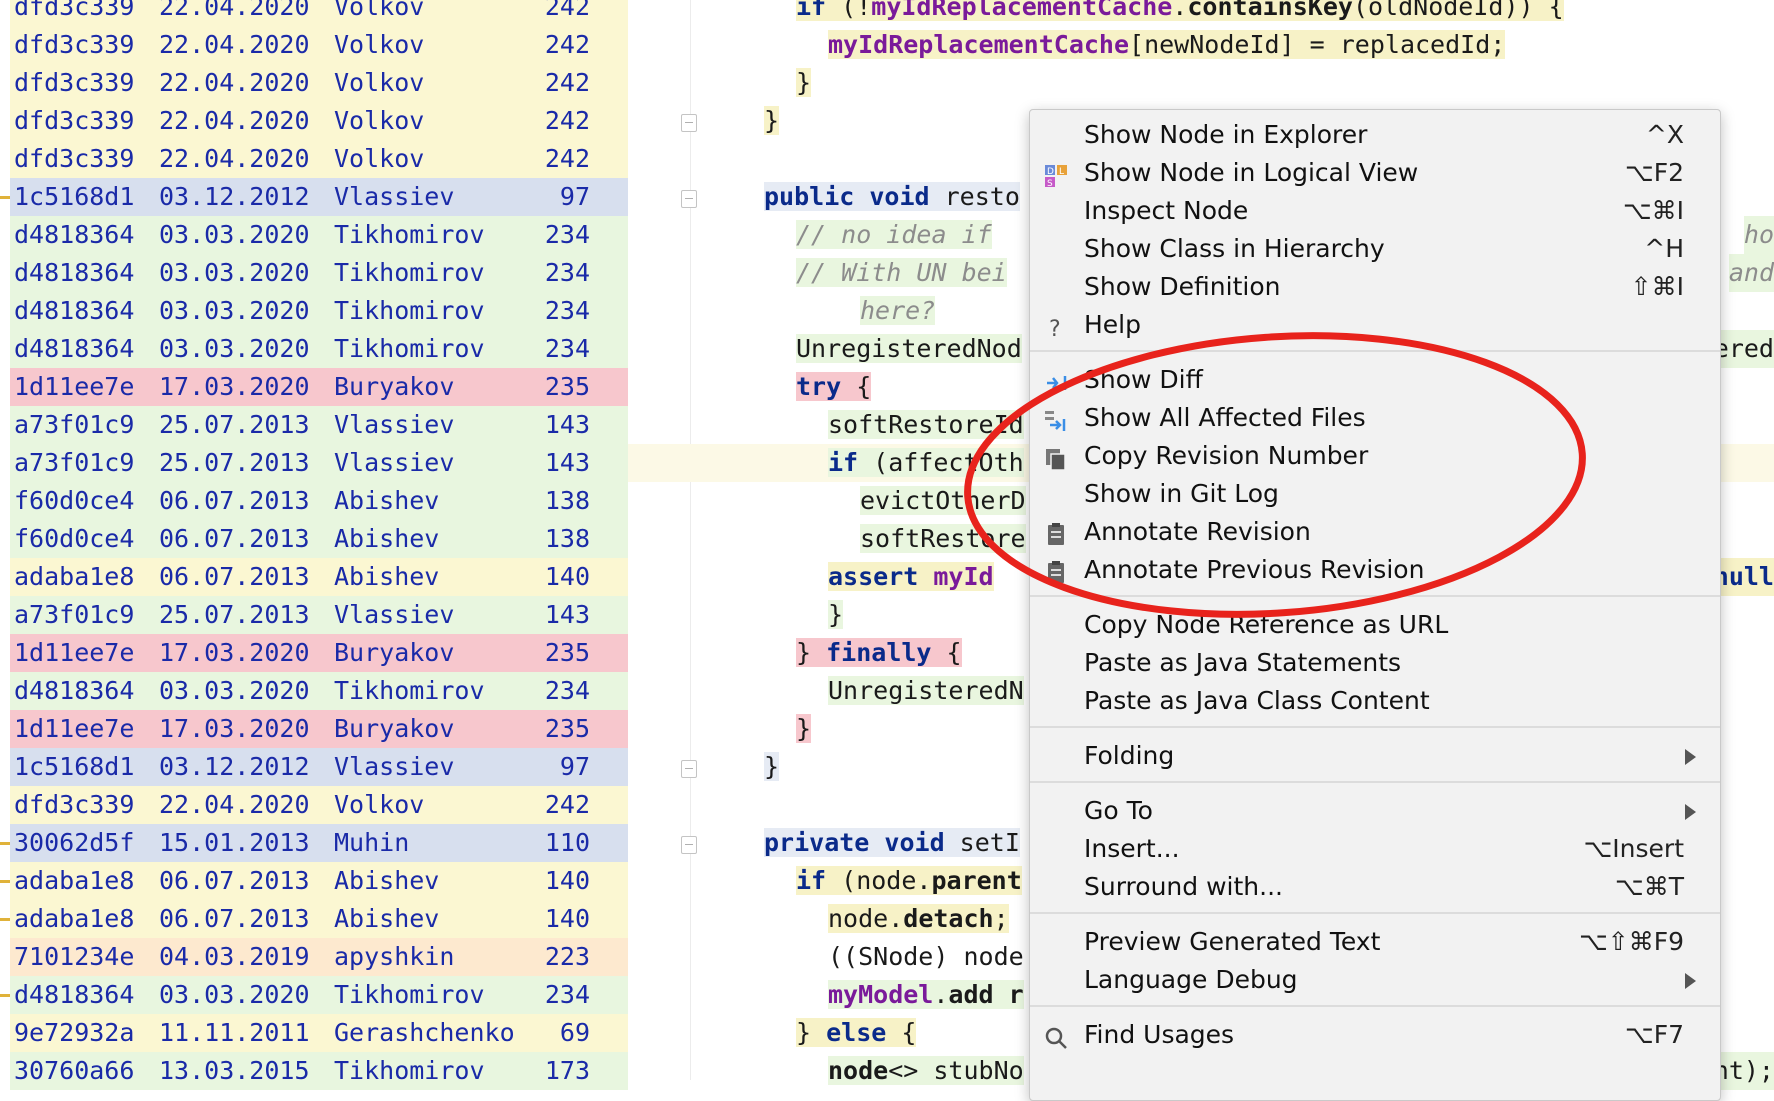 The width and height of the screenshot is (1774, 1101). I want to click on menu-item-label: Find Usages, so click(1159, 1034).